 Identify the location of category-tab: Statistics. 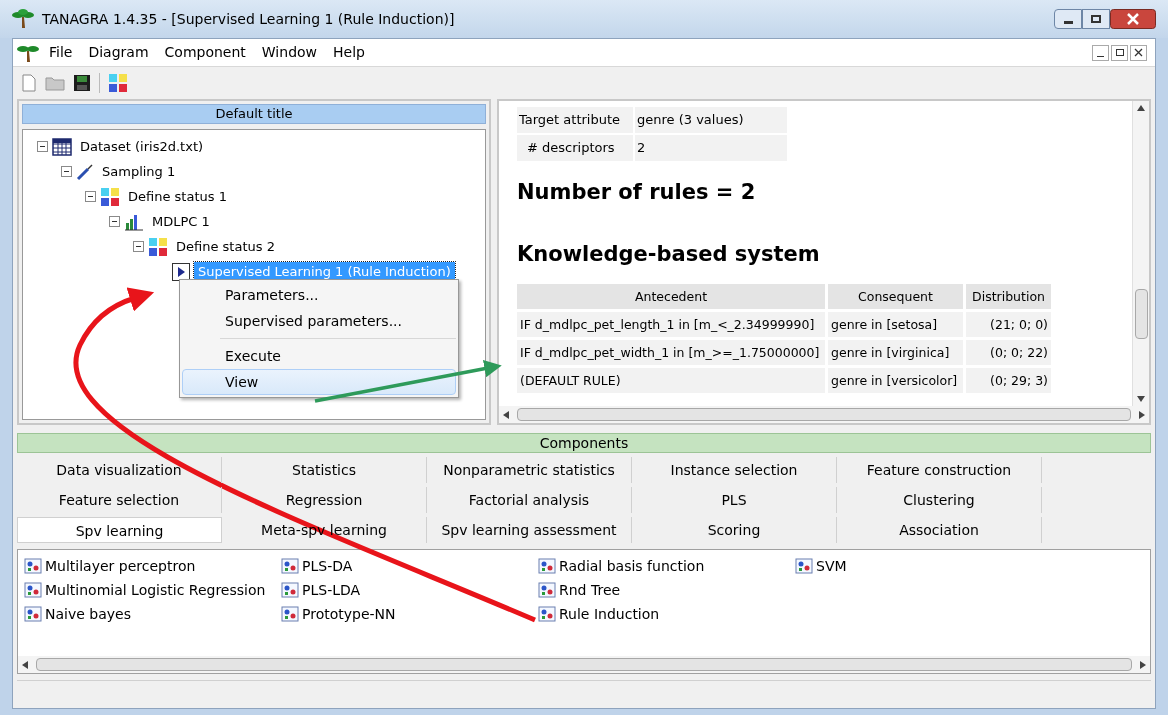
(324, 470).